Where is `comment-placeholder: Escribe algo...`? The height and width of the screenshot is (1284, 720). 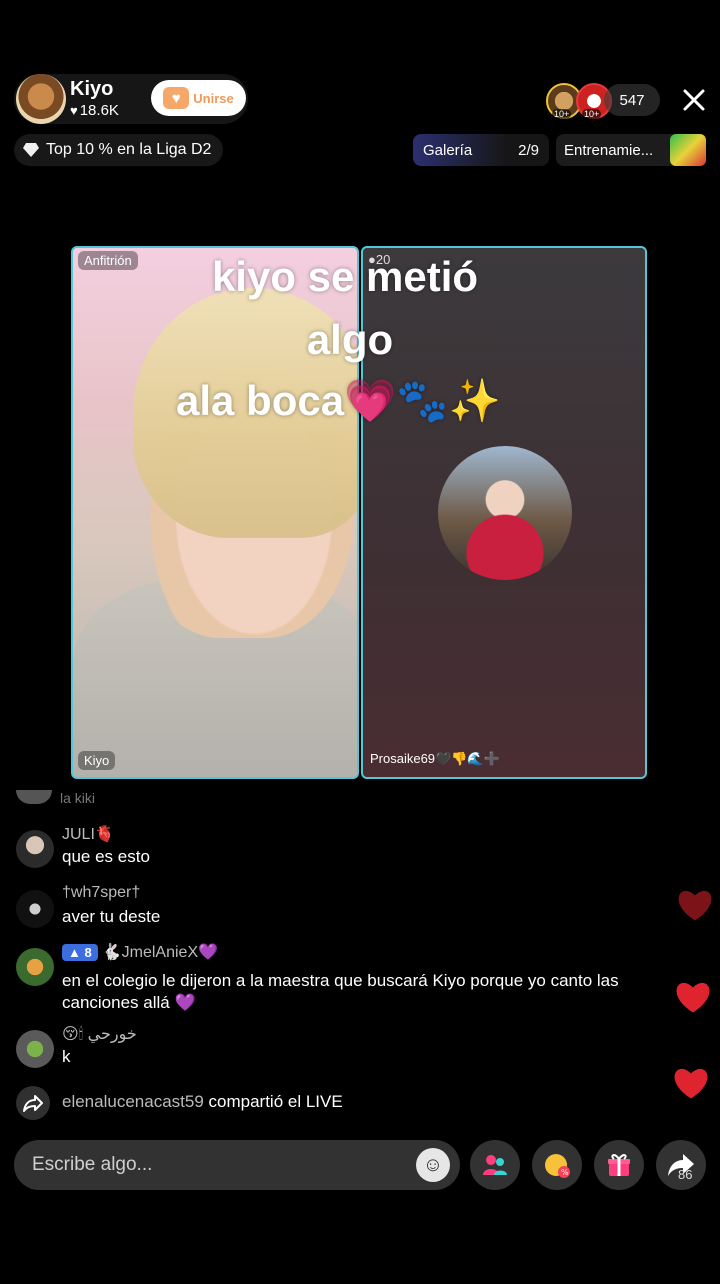
comment-placeholder: Escribe algo... is located at coordinates (92, 1164).